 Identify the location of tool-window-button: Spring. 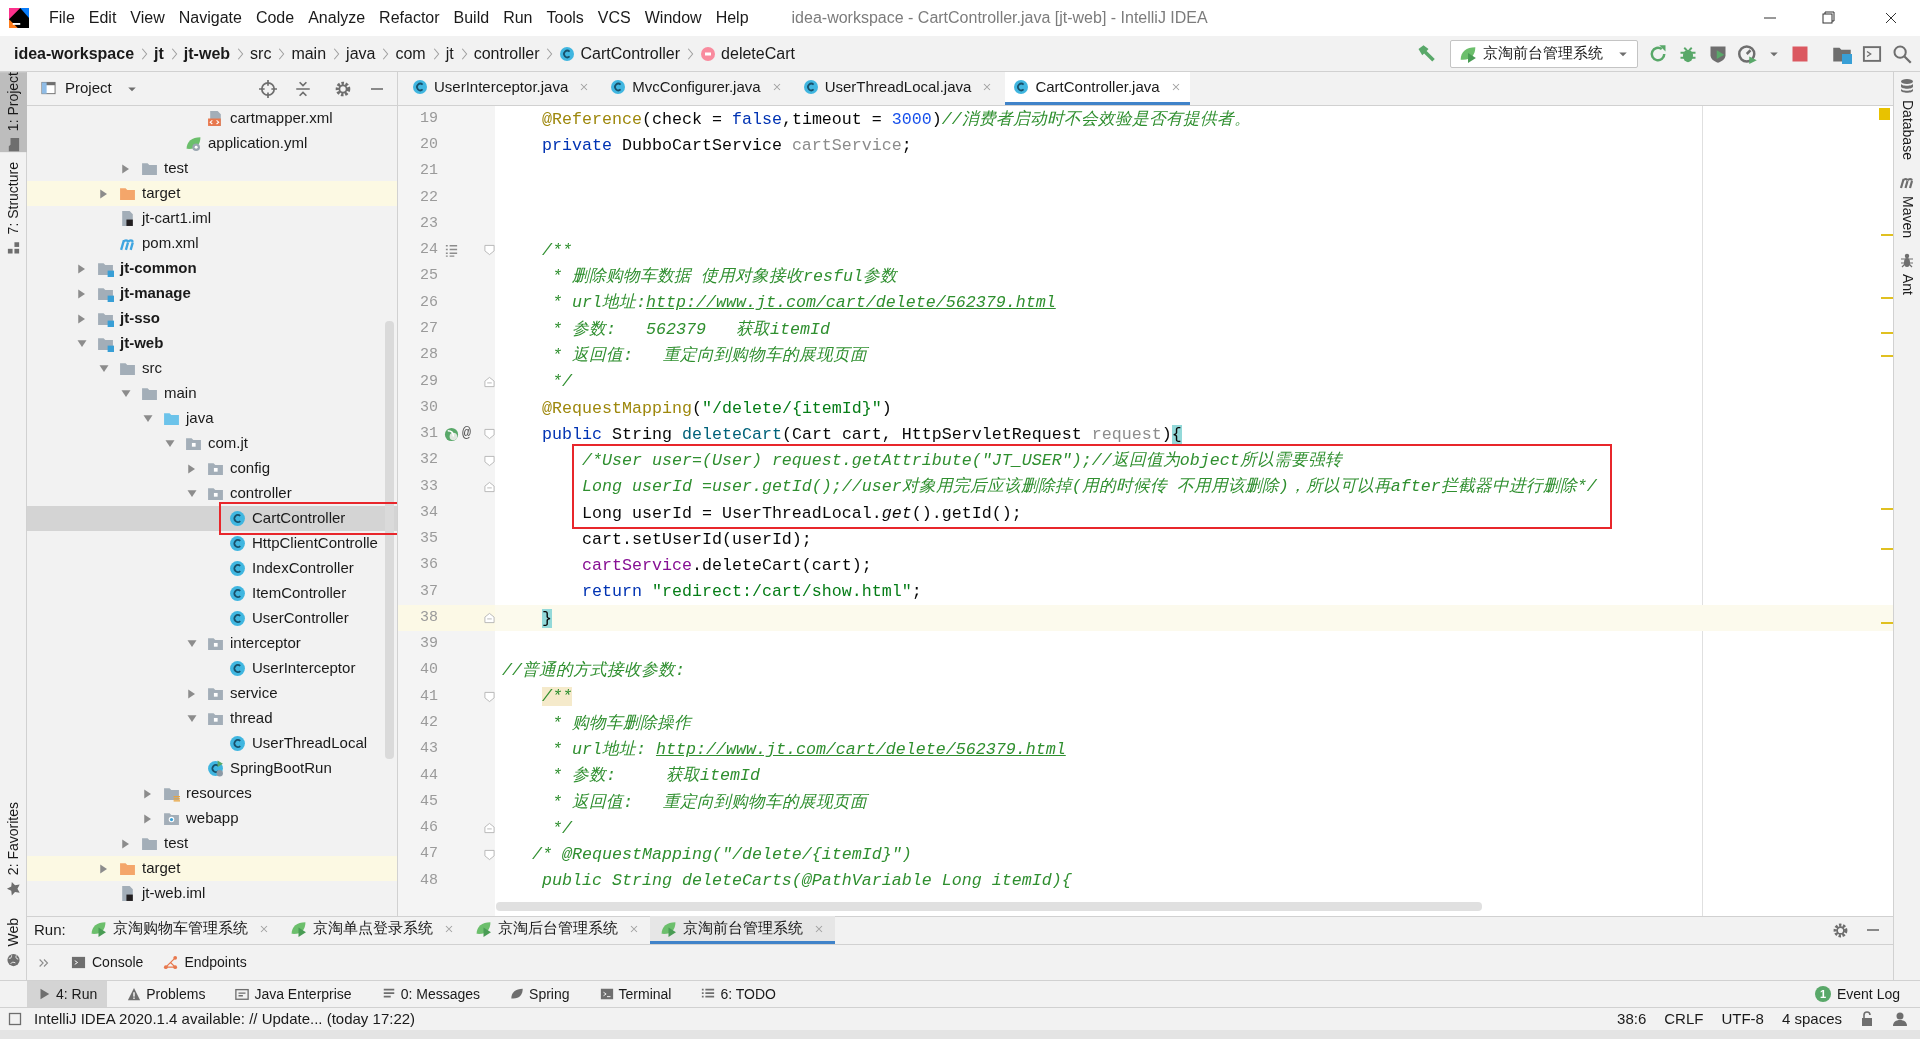
(540, 994).